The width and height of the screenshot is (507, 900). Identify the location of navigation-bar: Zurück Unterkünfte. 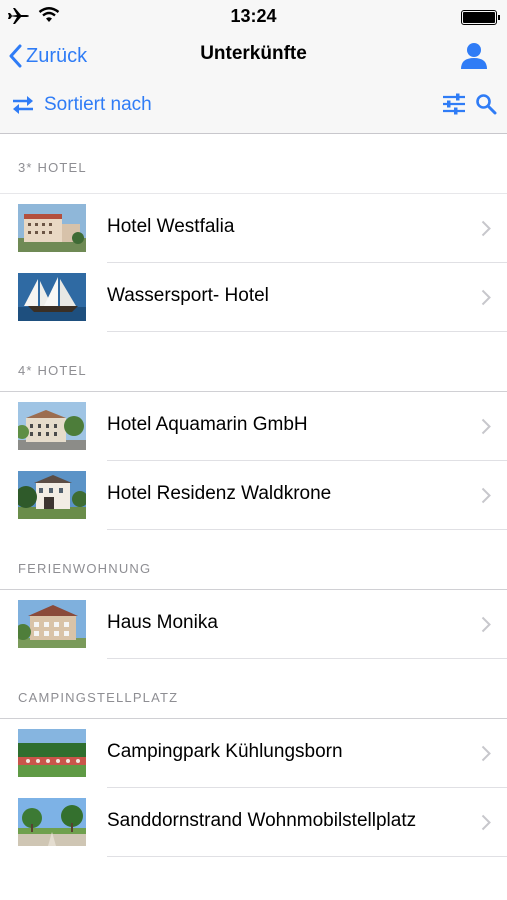
(253, 56).